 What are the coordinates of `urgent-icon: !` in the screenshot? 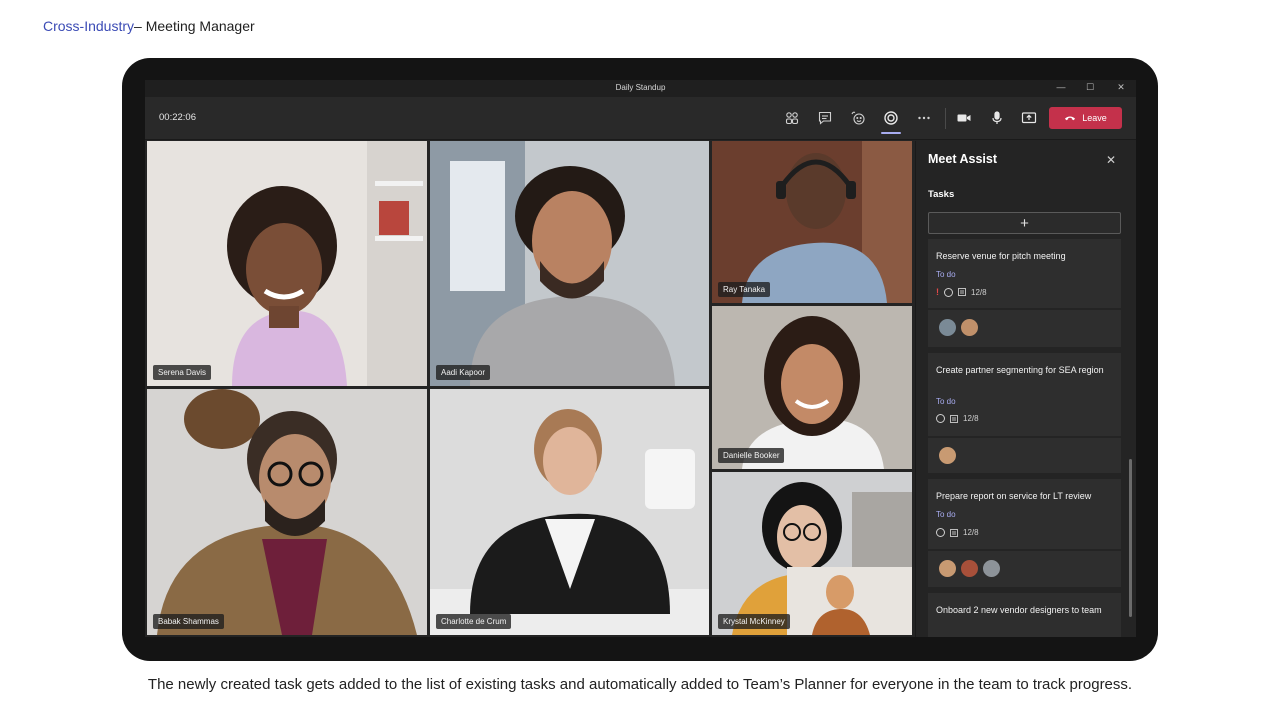 It's located at (937, 292).